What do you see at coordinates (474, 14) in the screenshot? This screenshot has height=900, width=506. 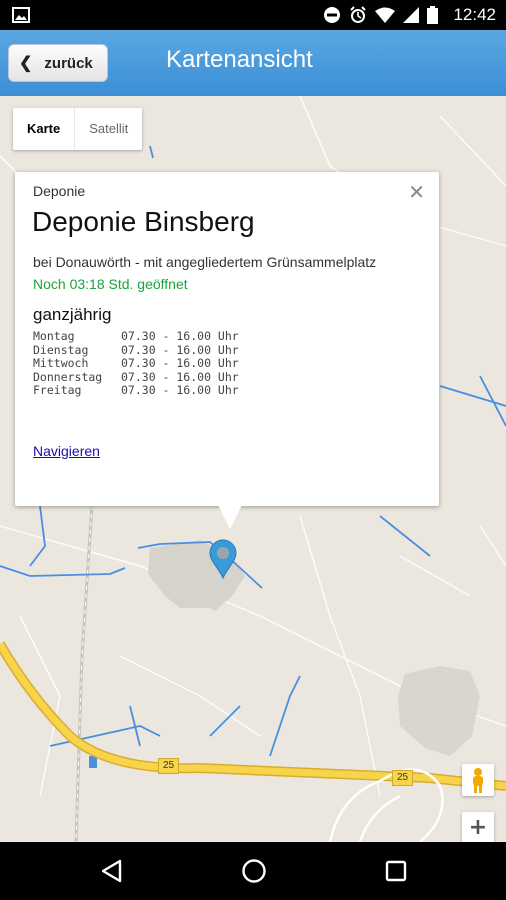 I see `clock: 12:42` at bounding box center [474, 14].